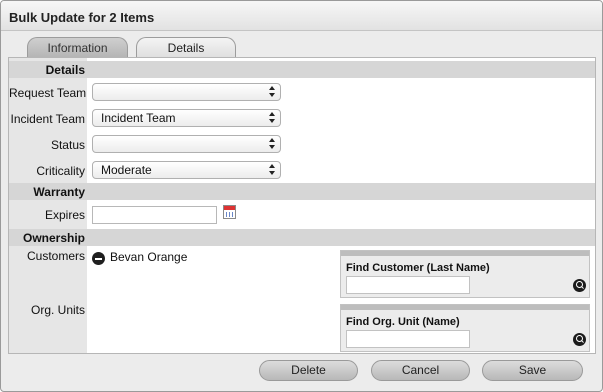 This screenshot has width=603, height=392. I want to click on calendar-icon, so click(229, 212).